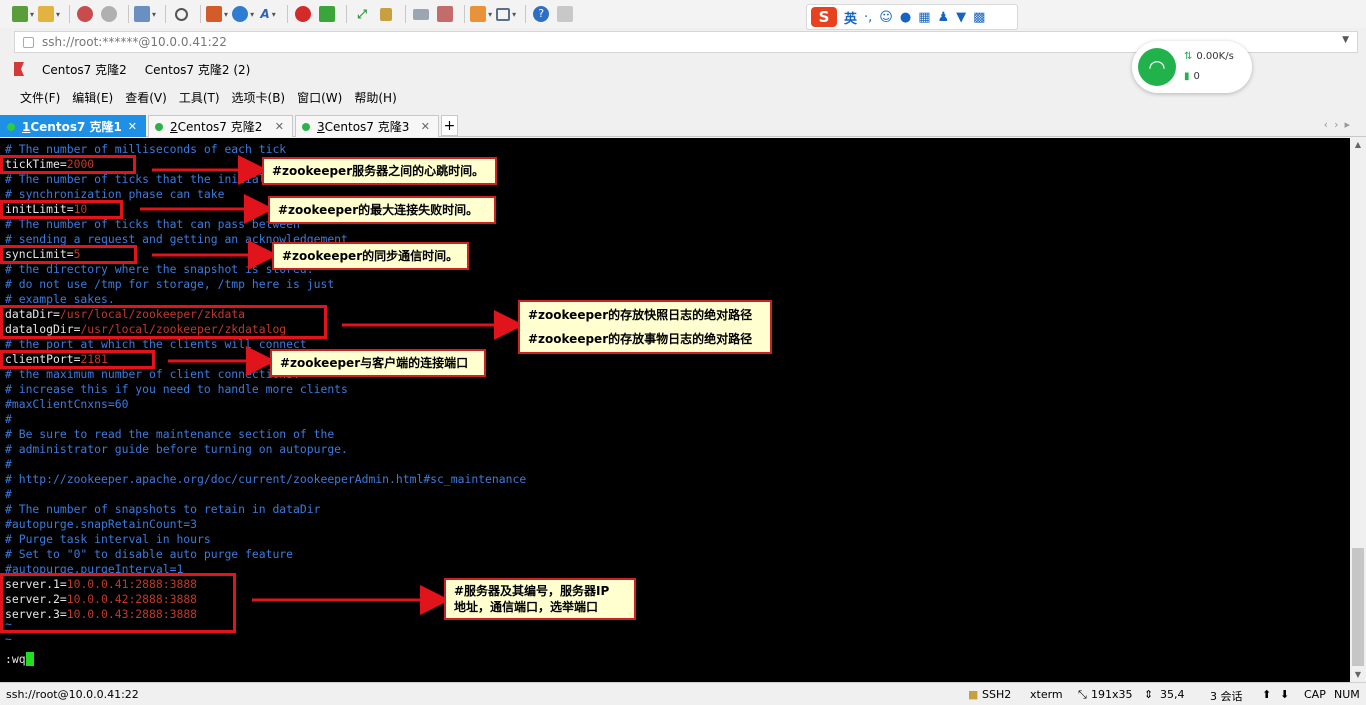 The image size is (1366, 705). Describe the element at coordinates (72, 694) in the screenshot. I see `status-host: ssh://root@10.0.0.41:22` at that location.